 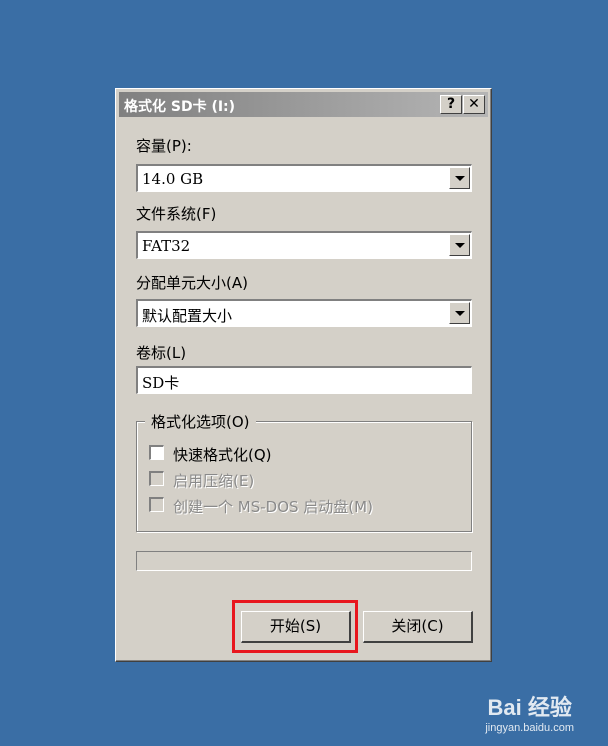 What do you see at coordinates (173, 179) in the screenshot?
I see `capacity-value: 14.0 GB` at bounding box center [173, 179].